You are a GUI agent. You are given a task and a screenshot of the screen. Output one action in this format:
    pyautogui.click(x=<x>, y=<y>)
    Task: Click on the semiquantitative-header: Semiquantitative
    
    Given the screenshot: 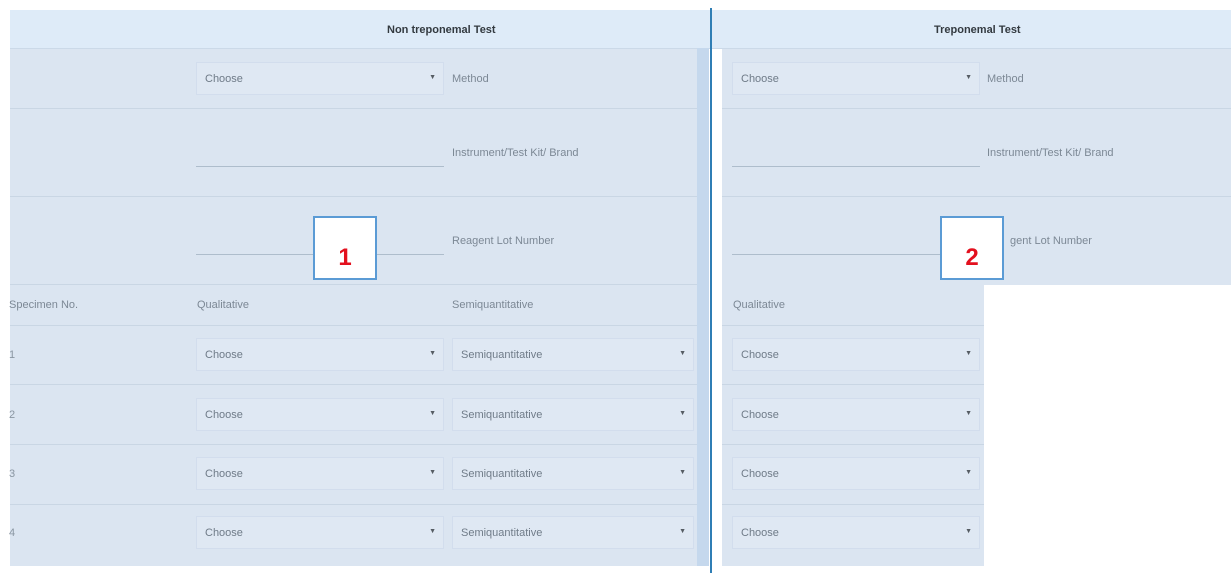 What is the action you would take?
    pyautogui.click(x=493, y=305)
    